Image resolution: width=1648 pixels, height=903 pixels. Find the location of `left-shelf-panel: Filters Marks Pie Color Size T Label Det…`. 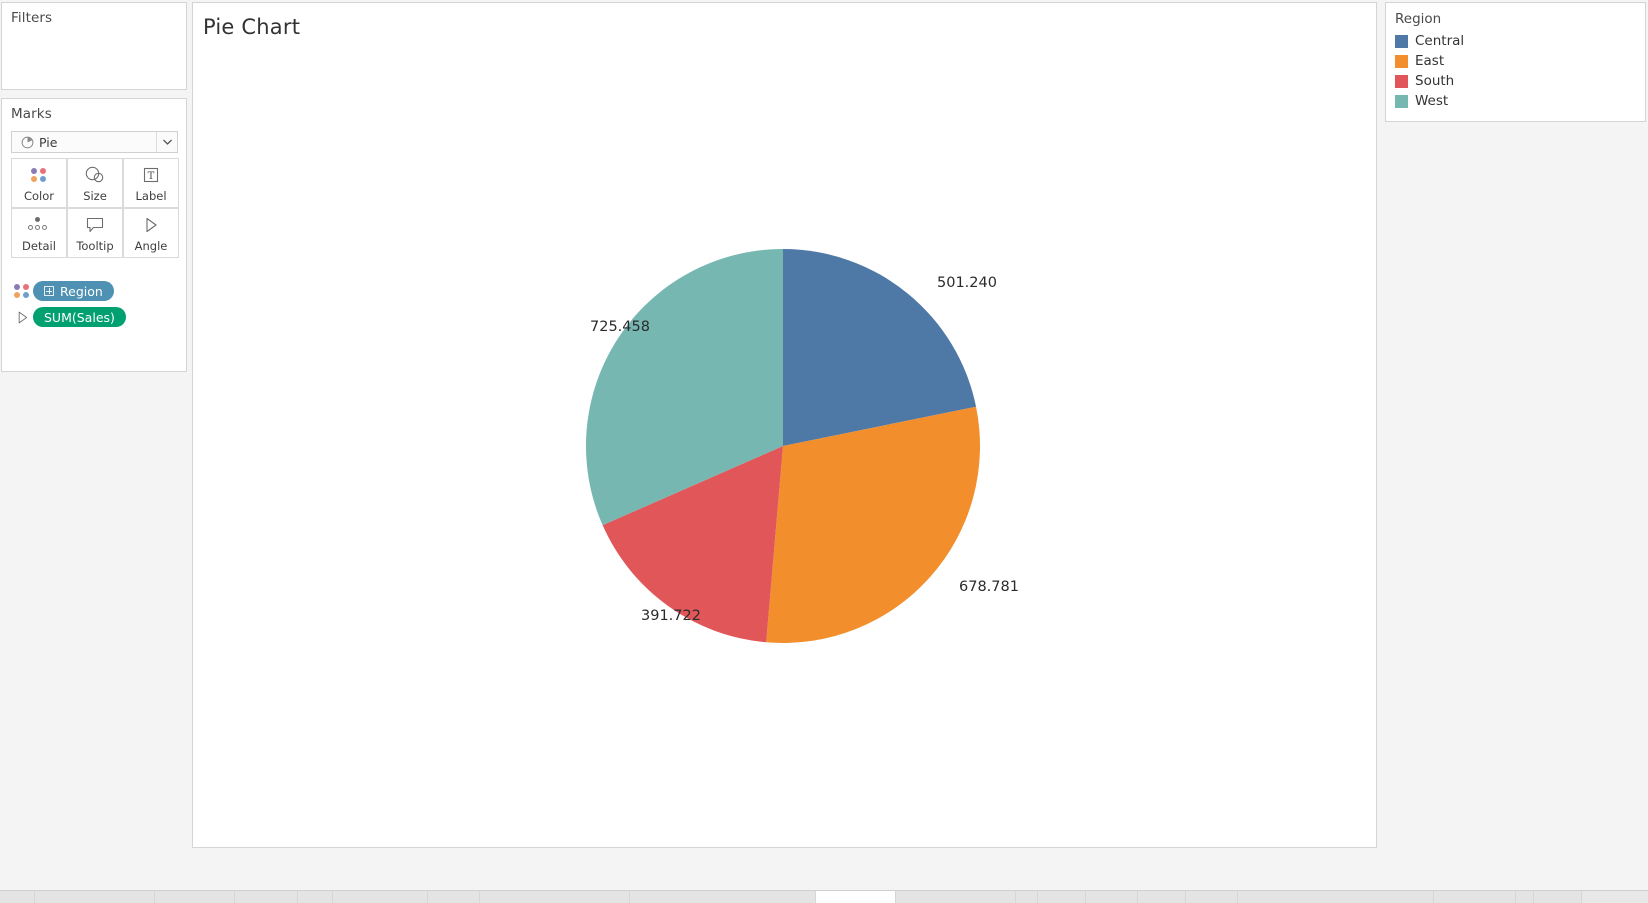

left-shelf-panel: Filters Marks Pie Color Size T Label Det… is located at coordinates (95, 444).